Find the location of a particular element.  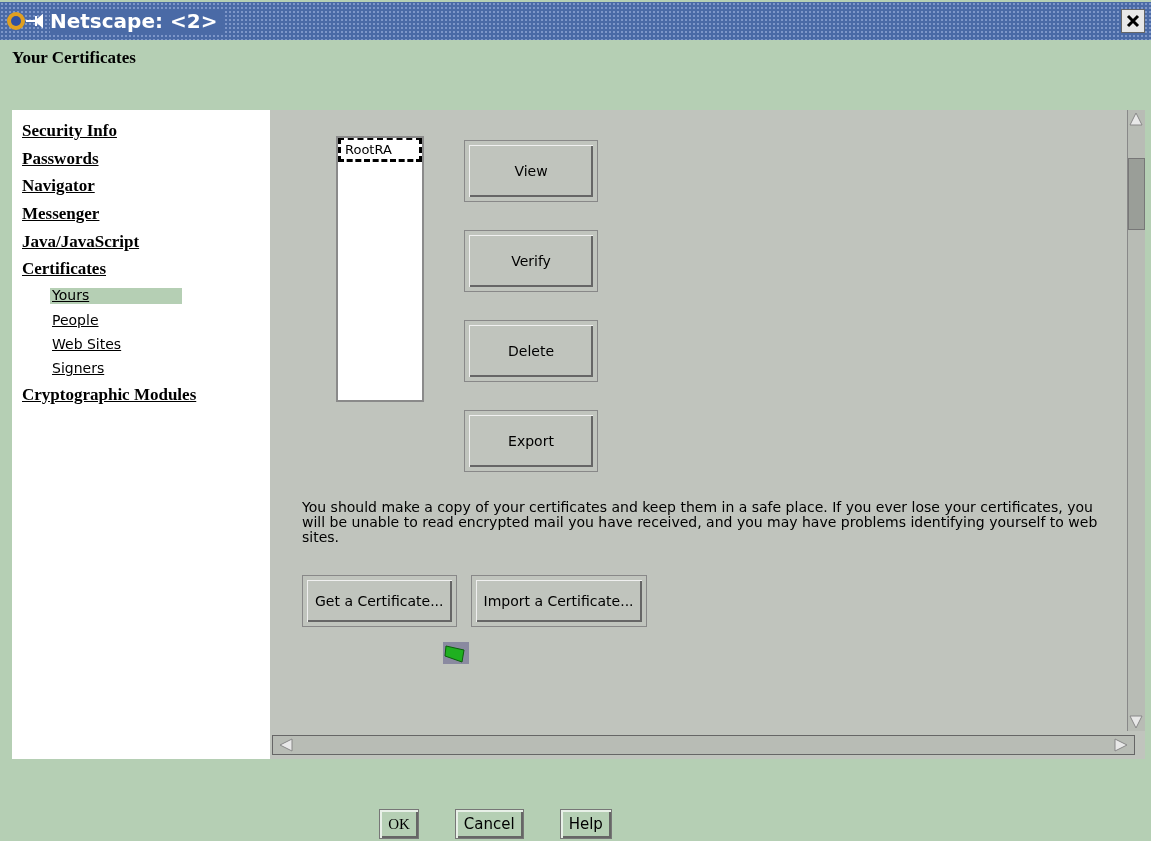

nav-link: Certificates is located at coordinates (64, 270).